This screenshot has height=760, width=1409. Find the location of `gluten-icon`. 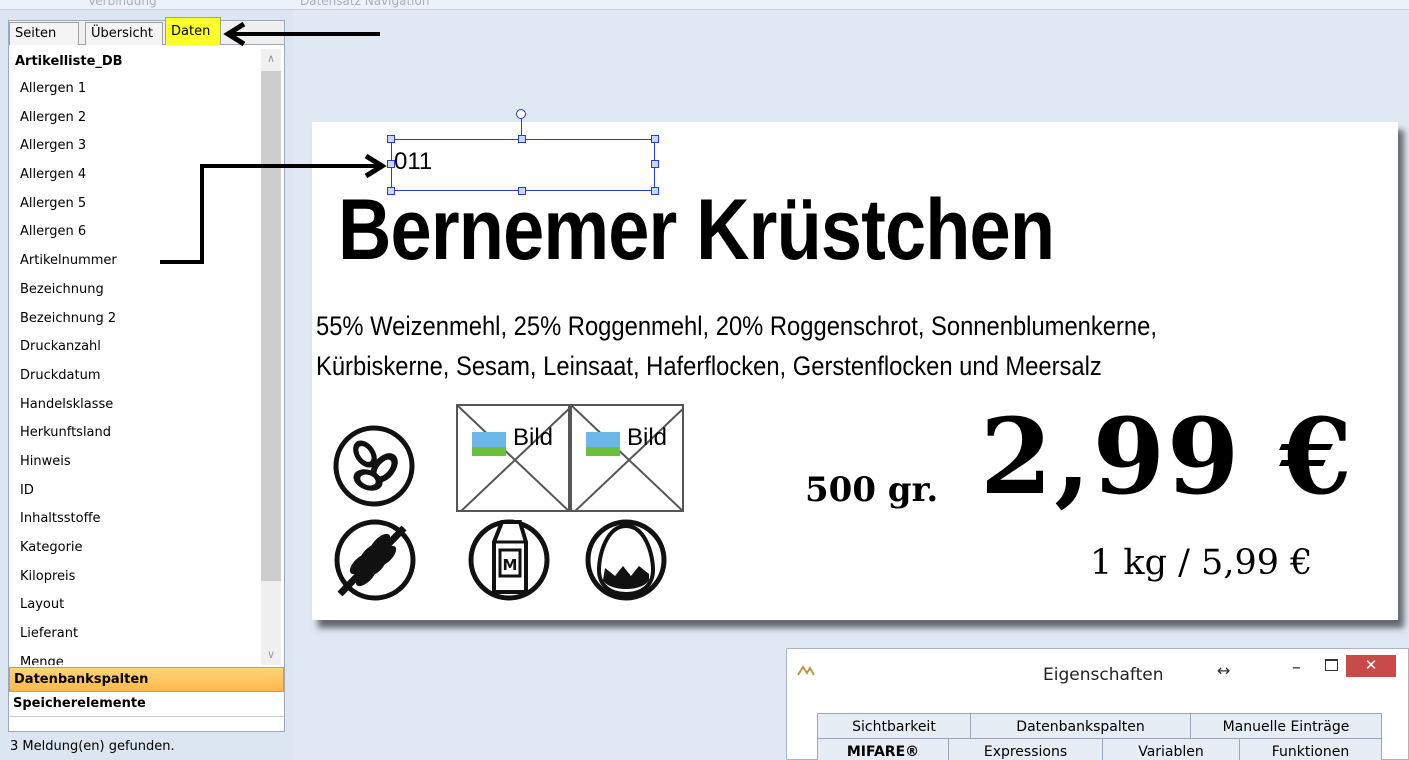

gluten-icon is located at coordinates (373, 559).